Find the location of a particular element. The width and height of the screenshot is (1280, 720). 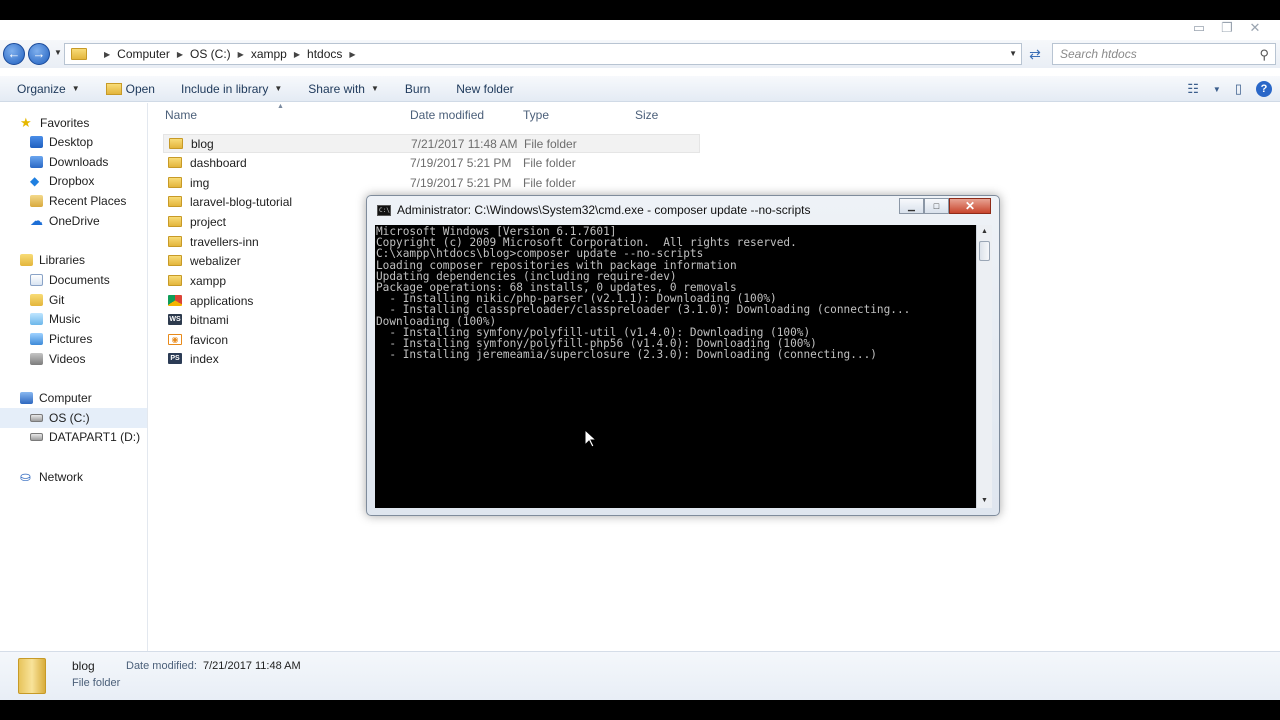

burn-button: Burn is located at coordinates (417, 89).